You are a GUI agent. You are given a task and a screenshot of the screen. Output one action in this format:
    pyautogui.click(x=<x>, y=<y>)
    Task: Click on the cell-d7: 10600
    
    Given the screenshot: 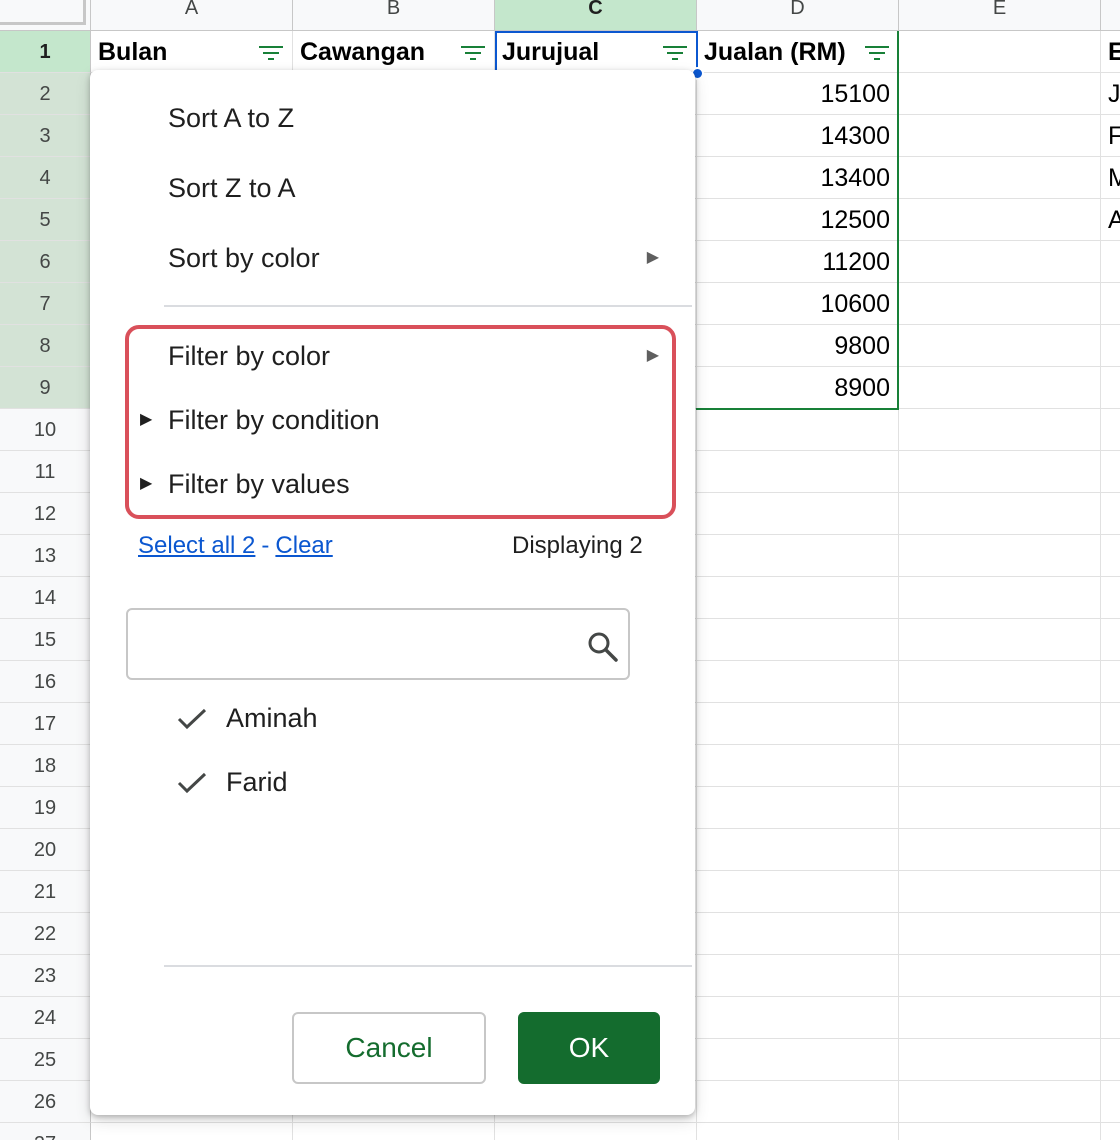 What is the action you would take?
    pyautogui.click(x=797, y=304)
    